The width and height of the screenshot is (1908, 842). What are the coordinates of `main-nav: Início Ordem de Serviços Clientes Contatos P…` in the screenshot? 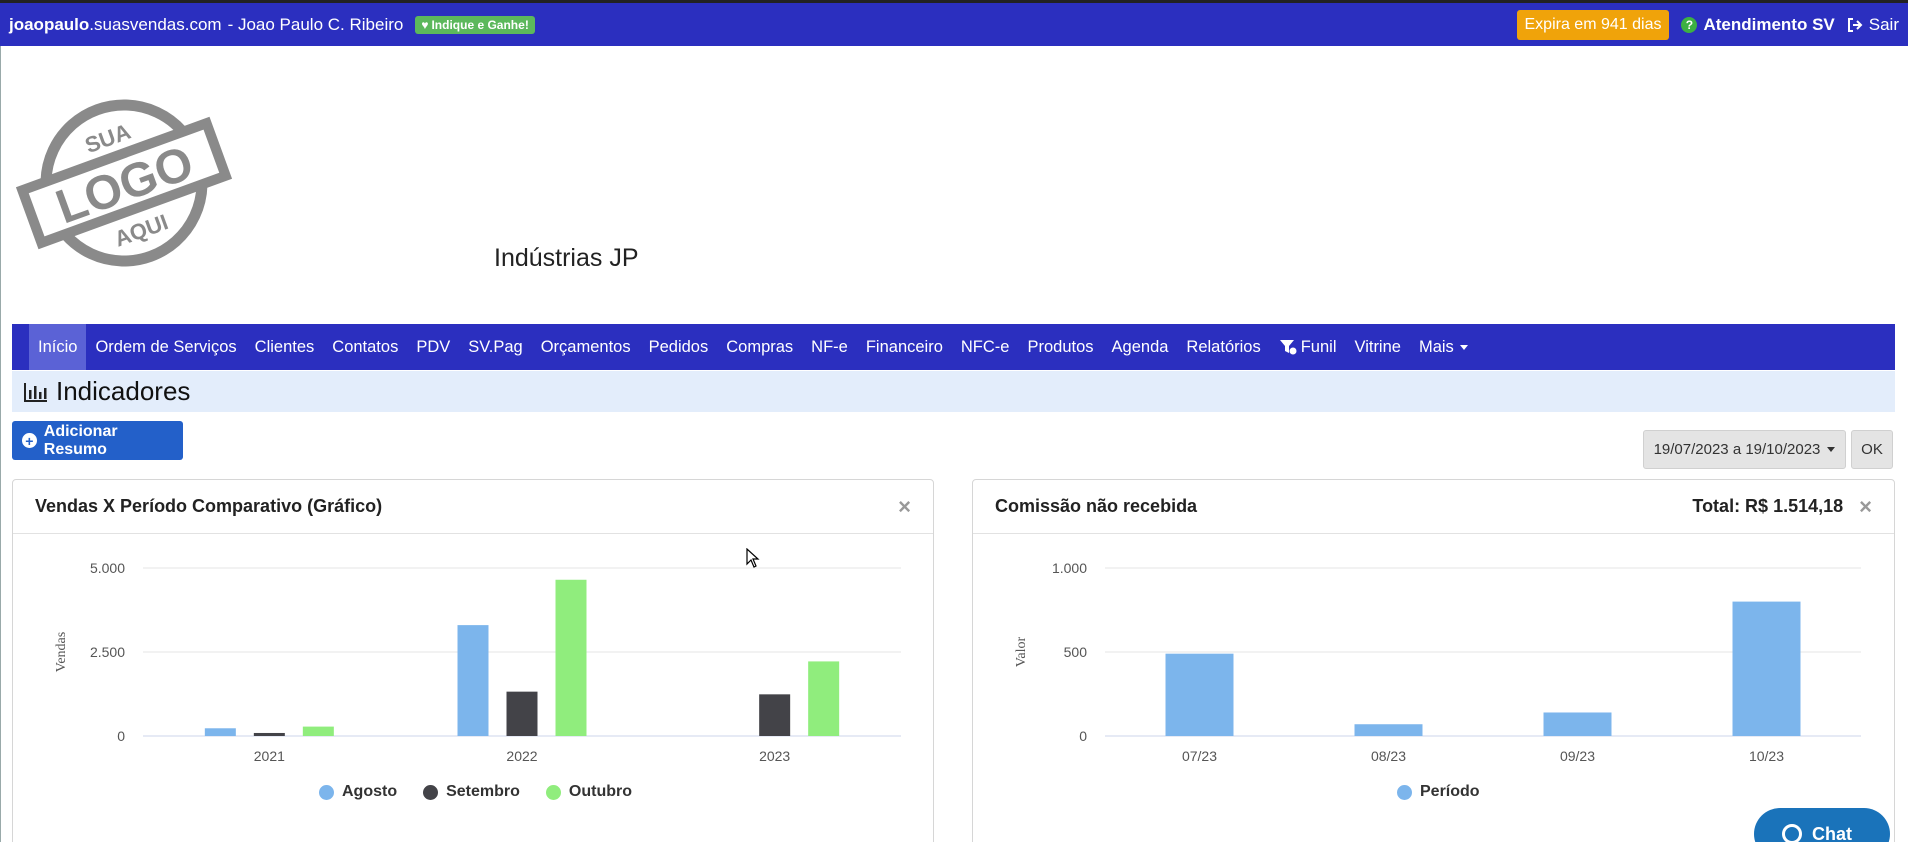 It's located at (953, 347).